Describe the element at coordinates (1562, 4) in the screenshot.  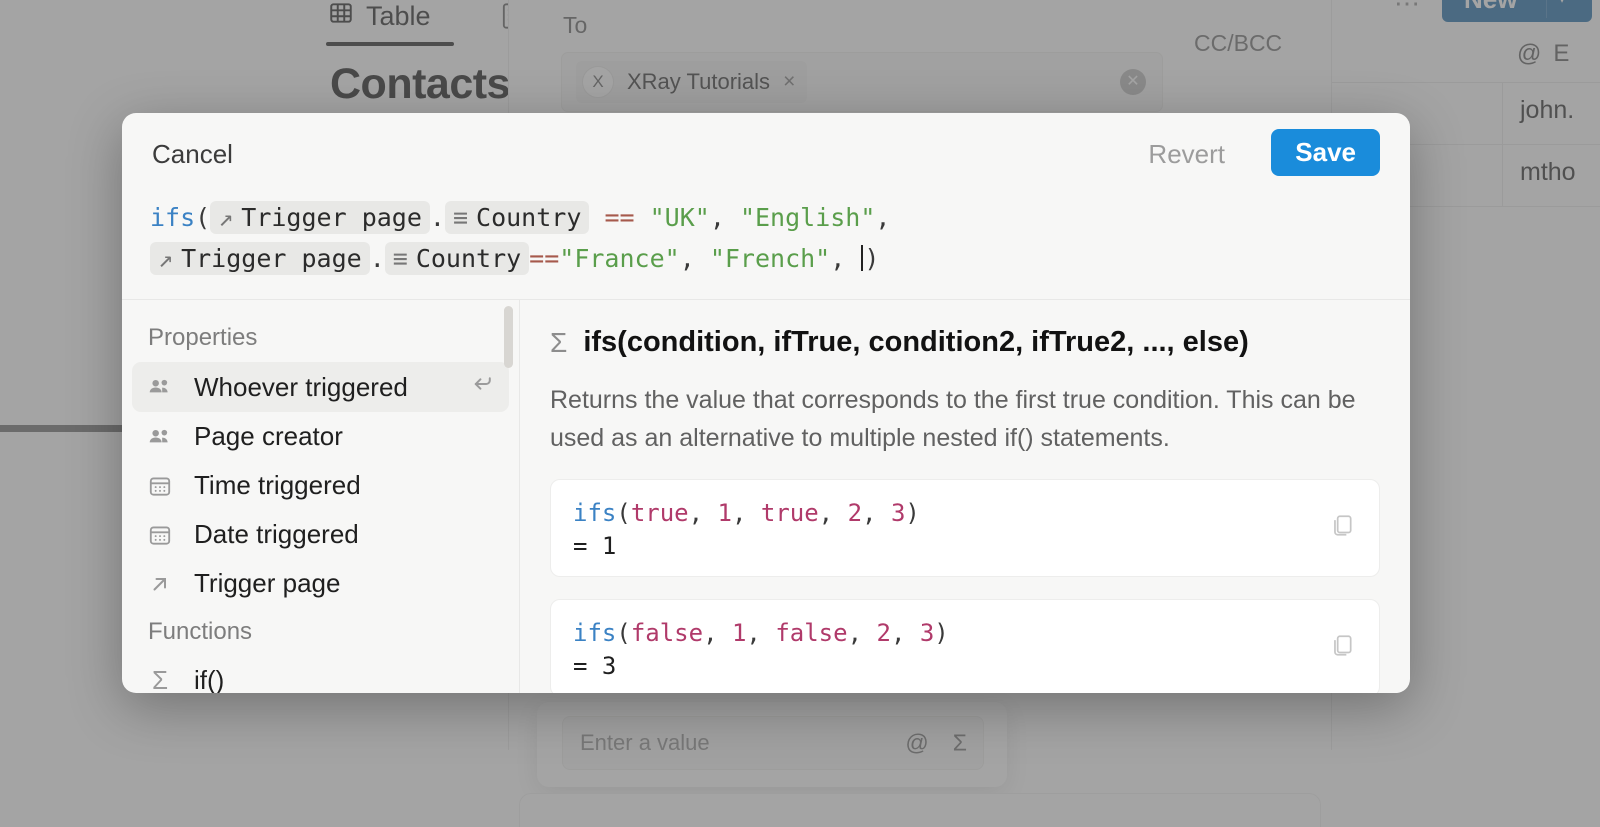
I see `chevron-down-icon: ▾` at that location.